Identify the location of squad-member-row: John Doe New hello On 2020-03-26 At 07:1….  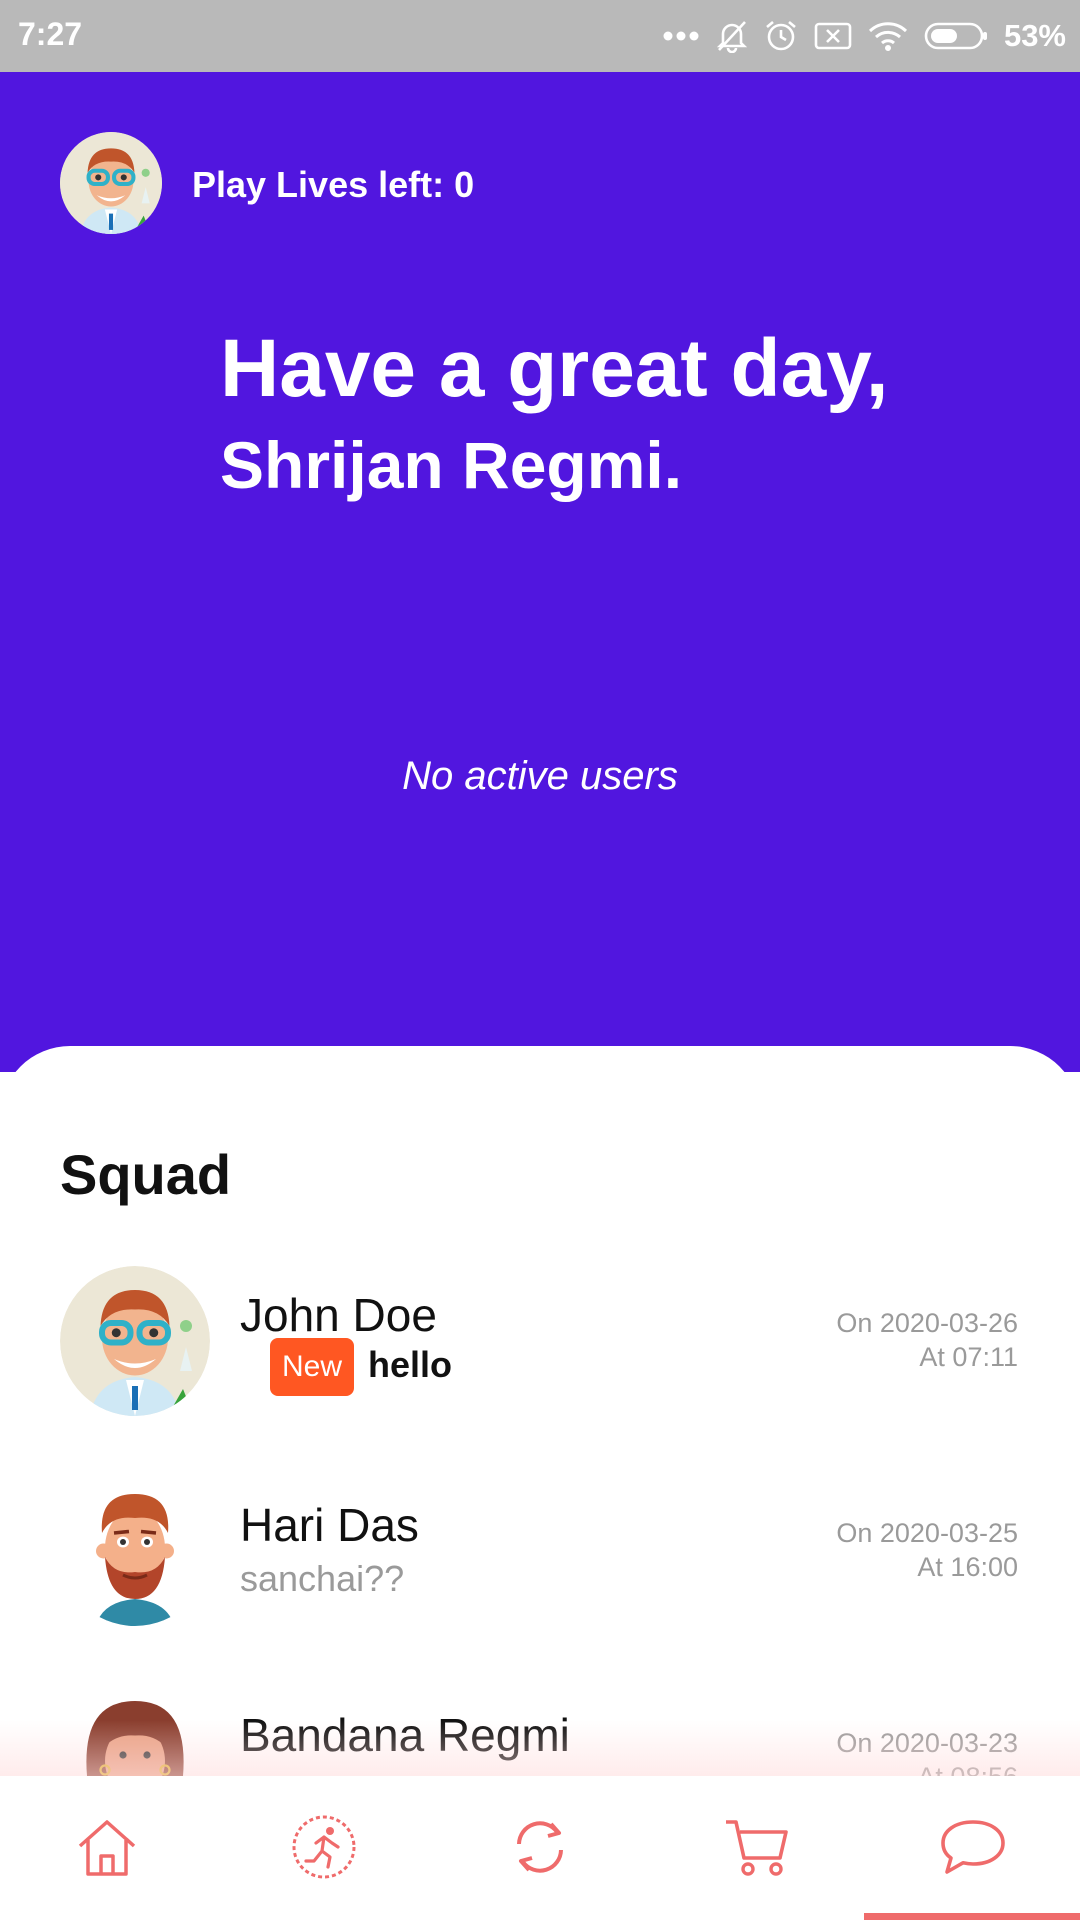
(540, 1351).